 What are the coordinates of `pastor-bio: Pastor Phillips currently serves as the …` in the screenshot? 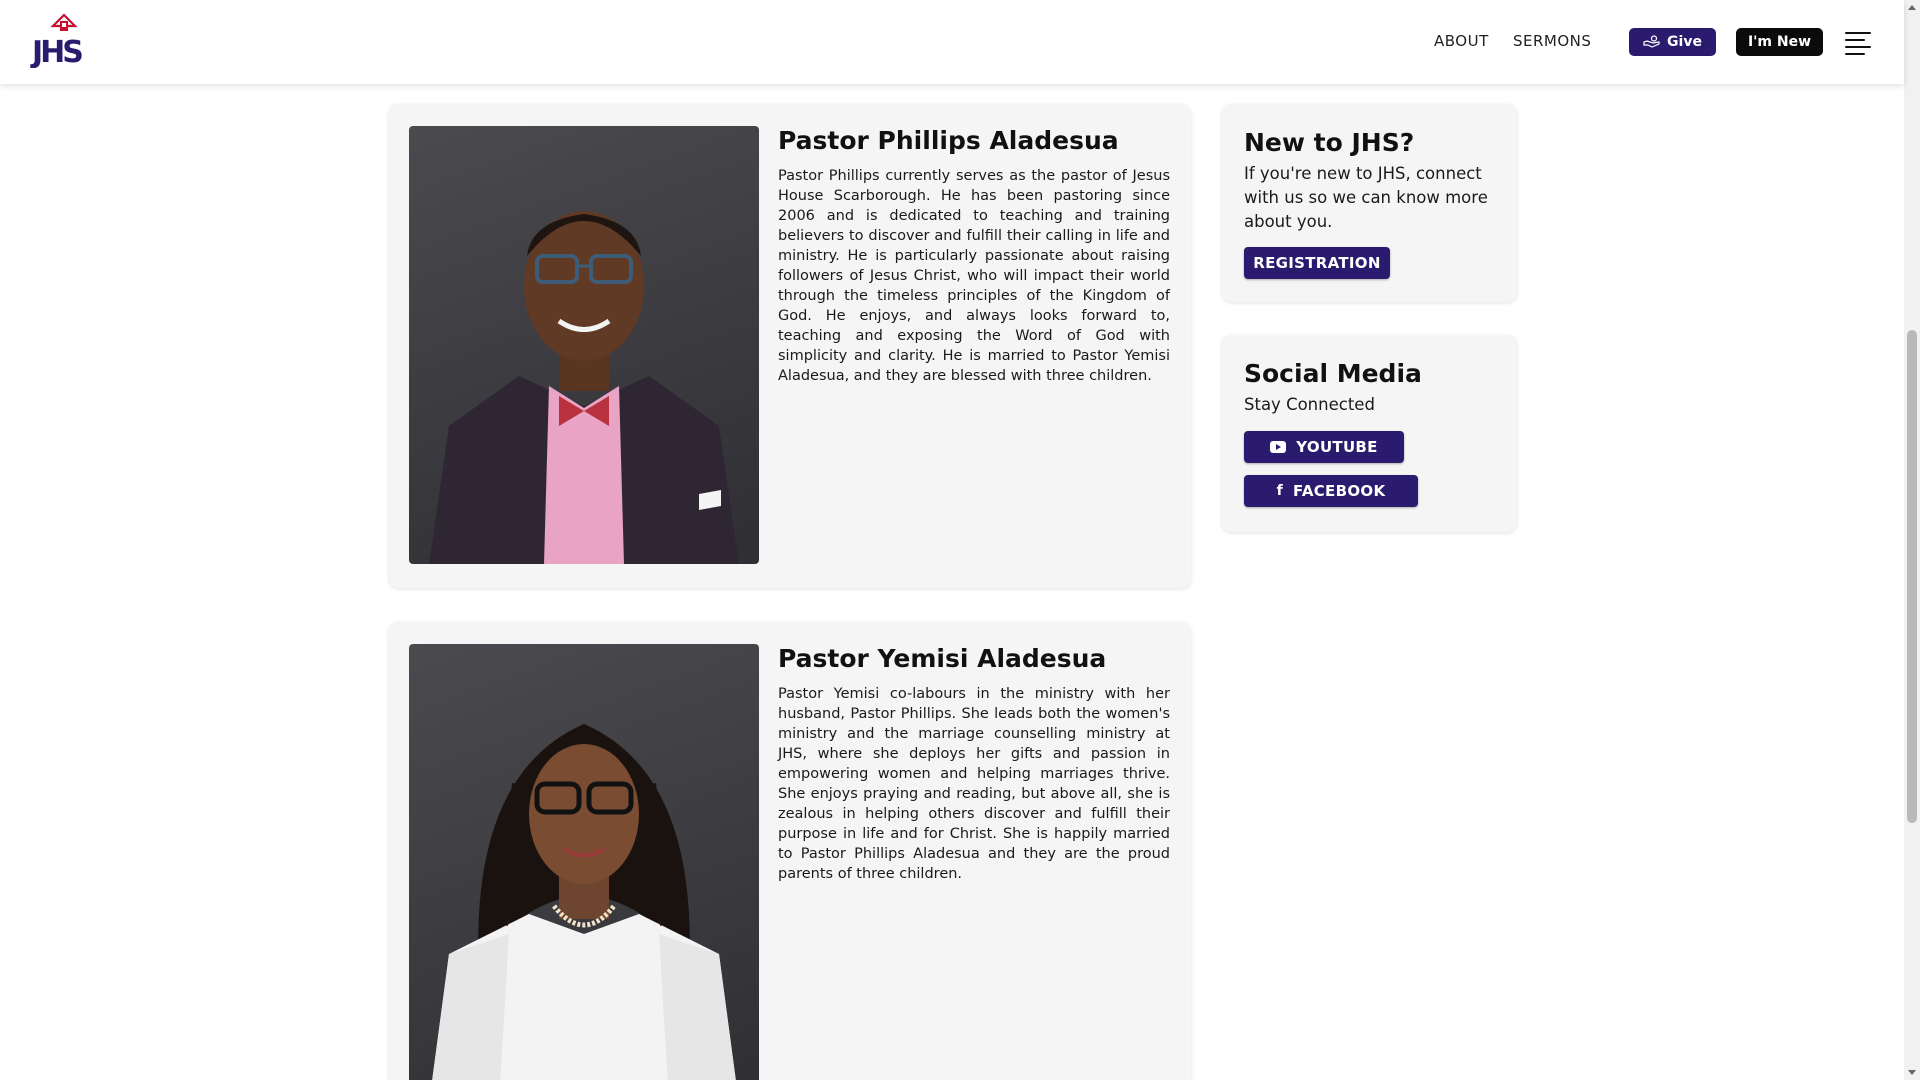 It's located at (974, 276).